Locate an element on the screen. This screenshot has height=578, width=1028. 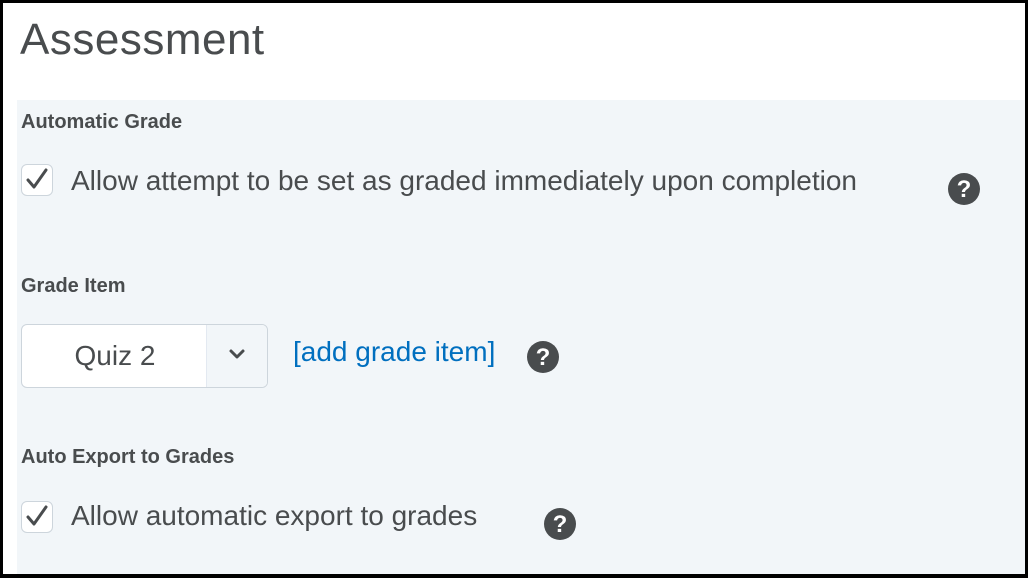
page-title: Assessment is located at coordinates (142, 39).